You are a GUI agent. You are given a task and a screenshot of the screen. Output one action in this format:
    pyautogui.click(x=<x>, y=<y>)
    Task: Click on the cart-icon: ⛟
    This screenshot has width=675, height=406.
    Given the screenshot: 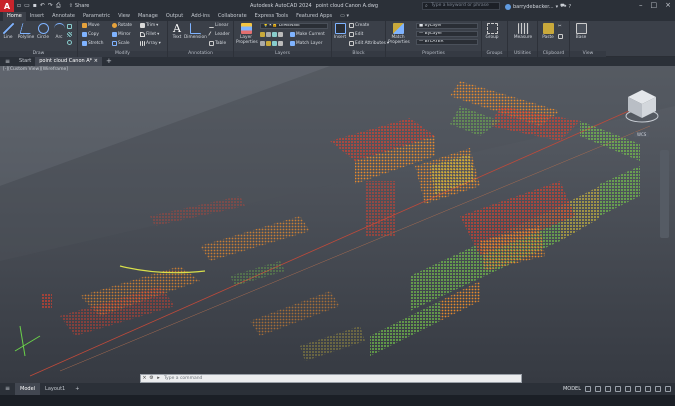 What is the action you would take?
    pyautogui.click(x=563, y=6)
    